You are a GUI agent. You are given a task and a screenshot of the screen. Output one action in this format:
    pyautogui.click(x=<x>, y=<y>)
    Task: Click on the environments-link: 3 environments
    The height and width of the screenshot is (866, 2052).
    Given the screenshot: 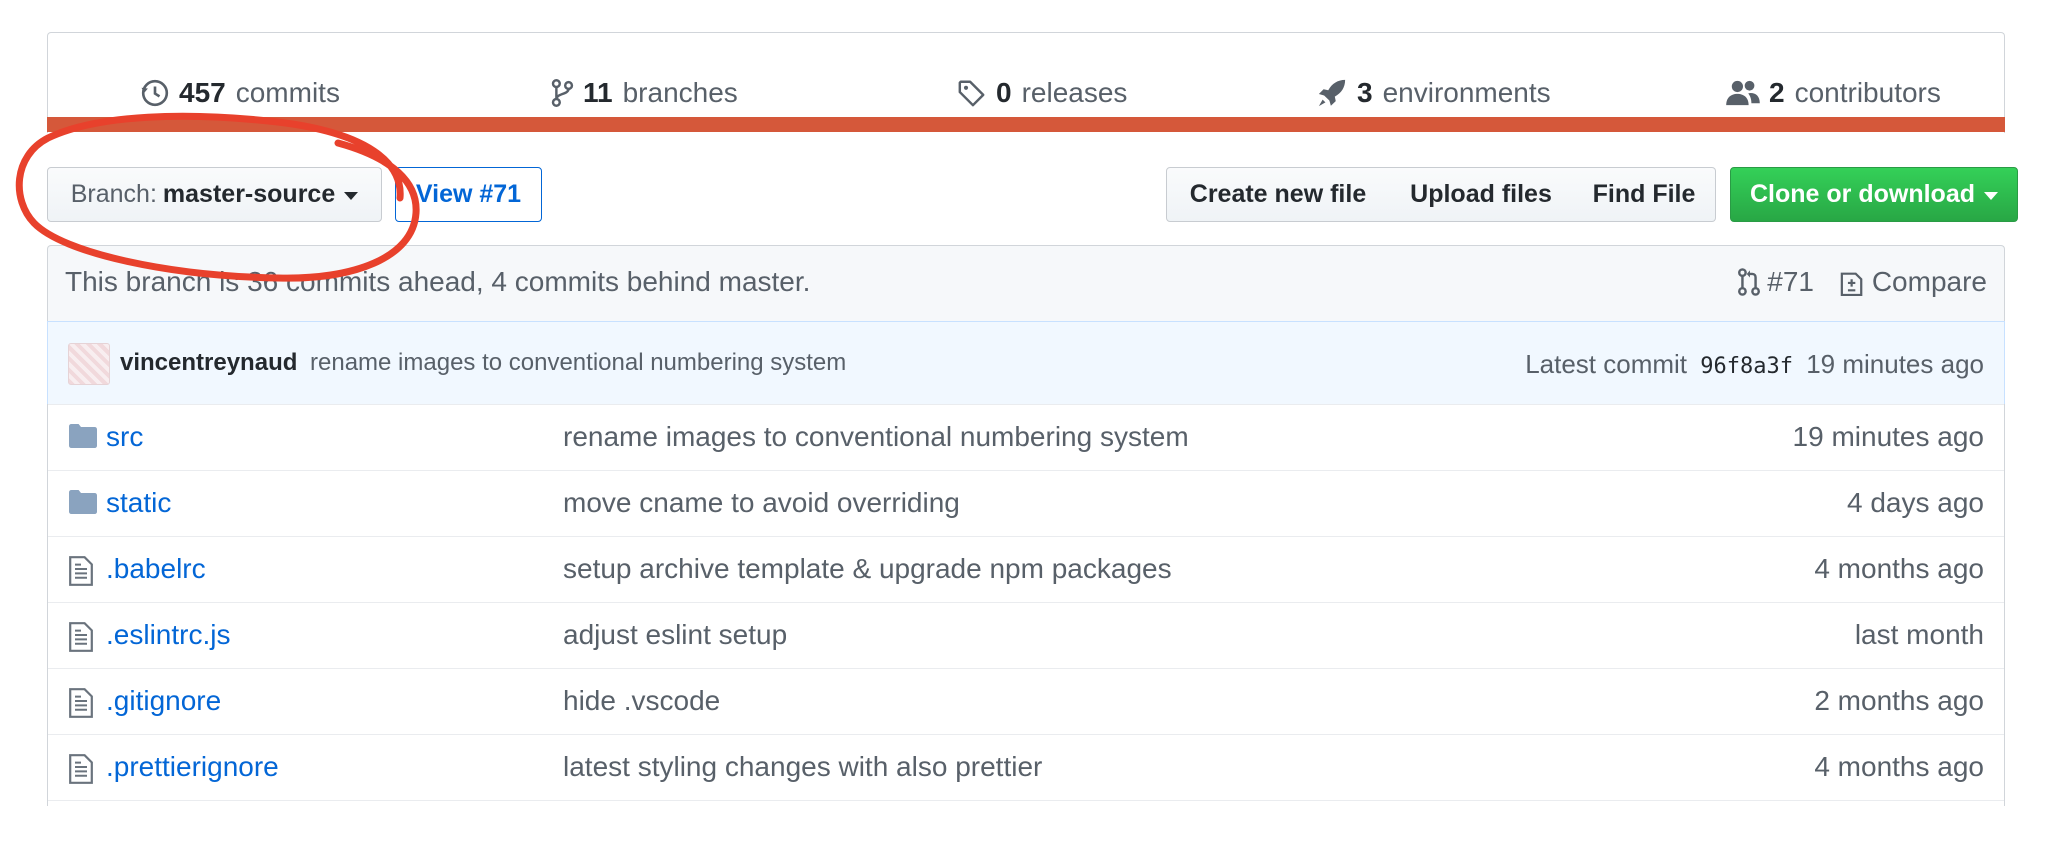 What is the action you would take?
    pyautogui.click(x=1433, y=93)
    